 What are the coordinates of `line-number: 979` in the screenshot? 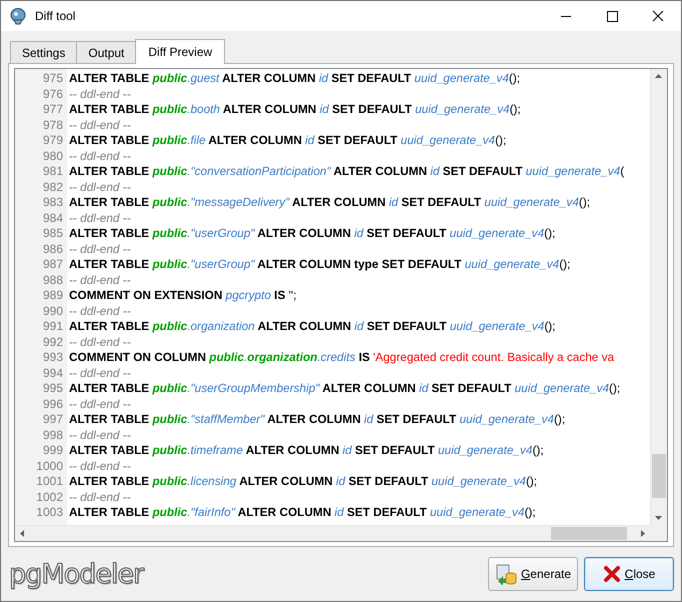 It's located at (52, 140).